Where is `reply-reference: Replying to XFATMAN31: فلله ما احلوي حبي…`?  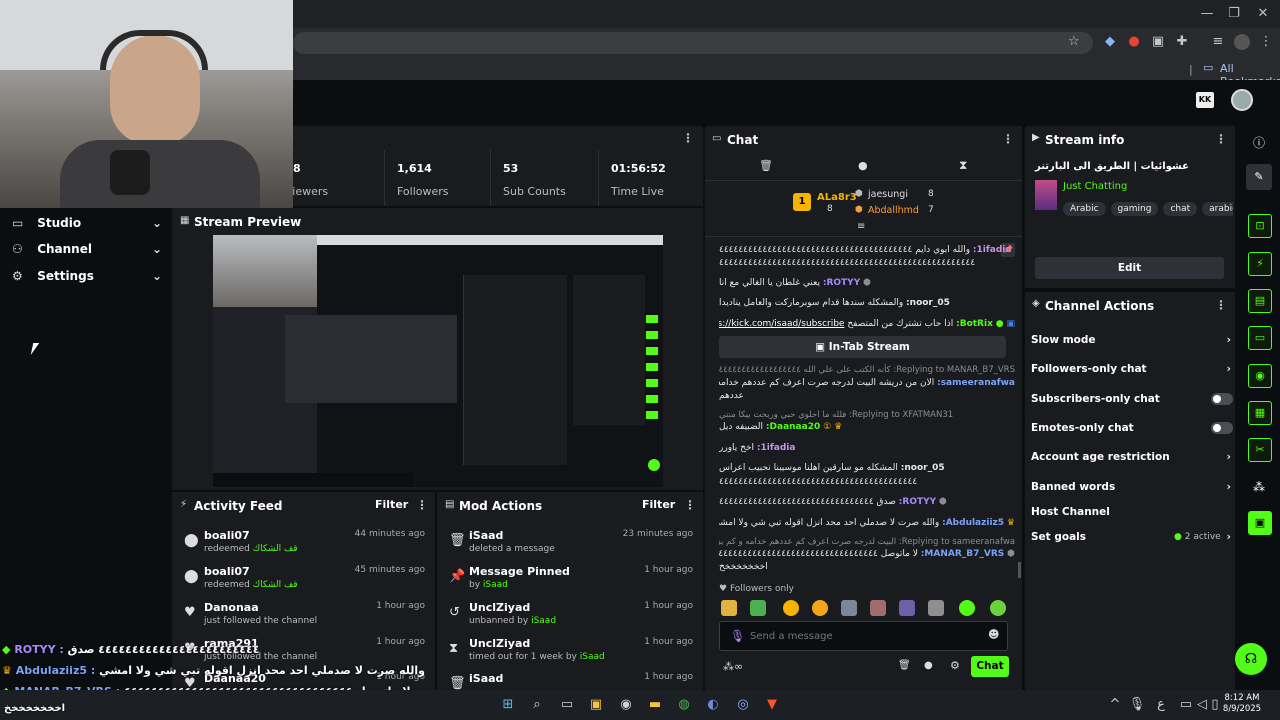 reply-reference: Replying to XFATMAN31: فلله ما احلوي حبي… is located at coordinates (867, 415).